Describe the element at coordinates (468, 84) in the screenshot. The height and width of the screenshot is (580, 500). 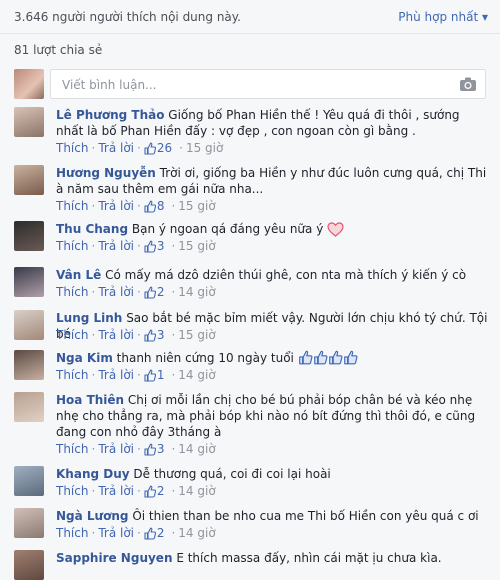
I see `camera-icon` at that location.